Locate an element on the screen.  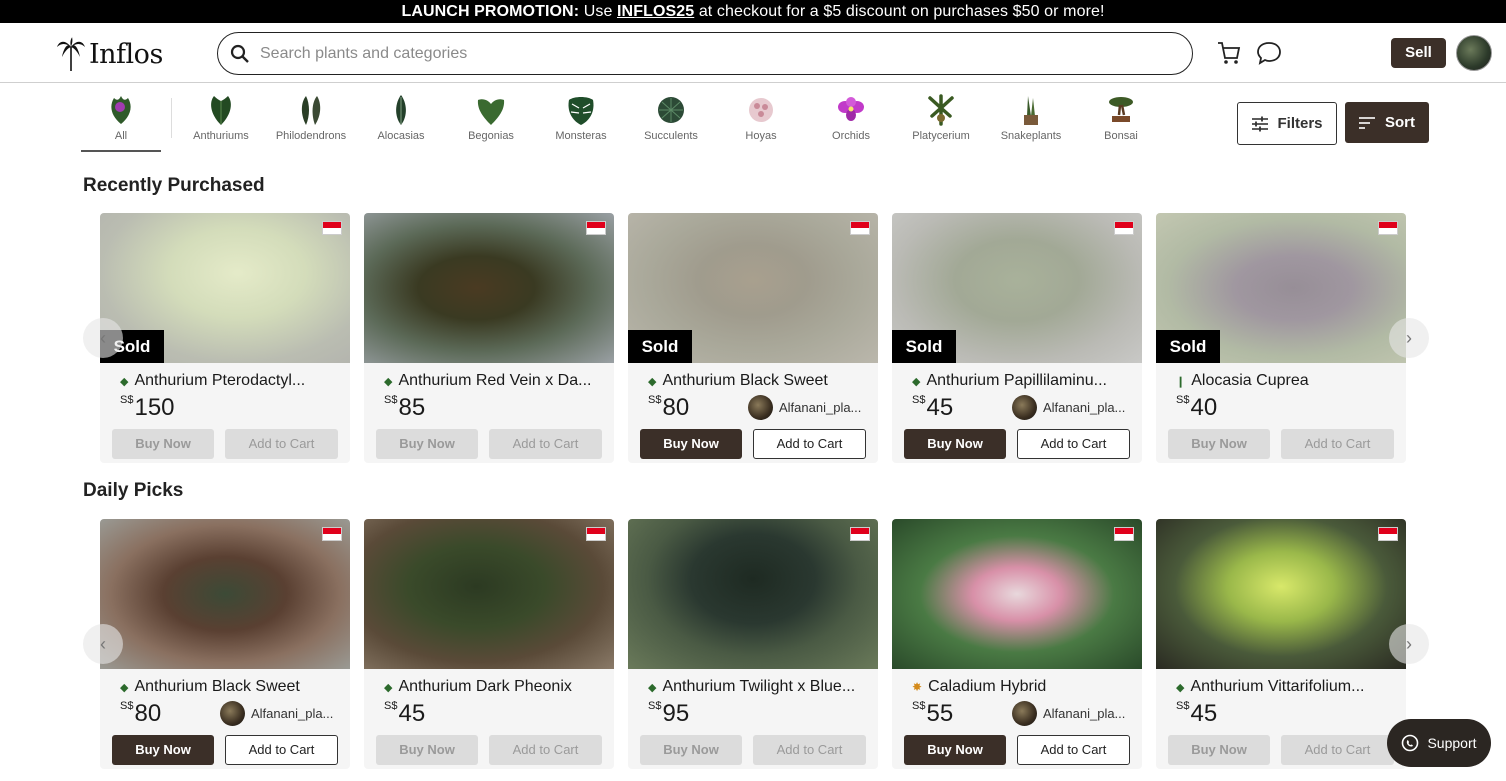
sort-label: Sort is located at coordinates (1400, 122).